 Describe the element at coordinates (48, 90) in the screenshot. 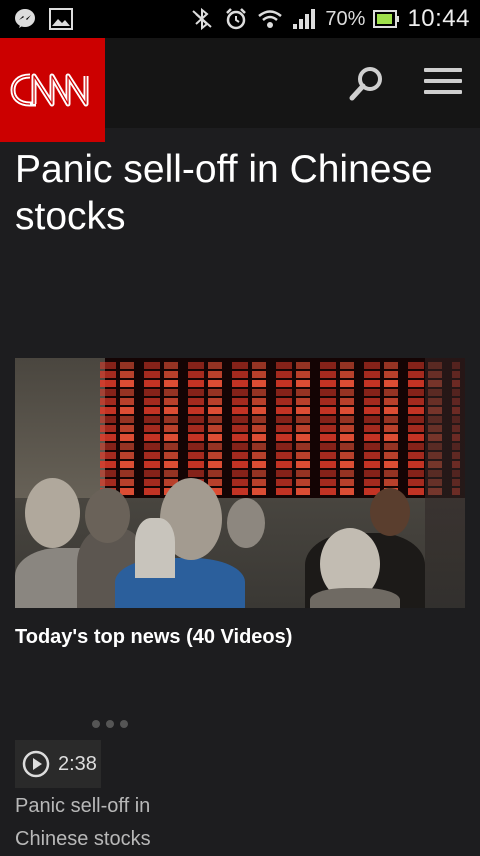

I see `cnn-logo-mark` at that location.